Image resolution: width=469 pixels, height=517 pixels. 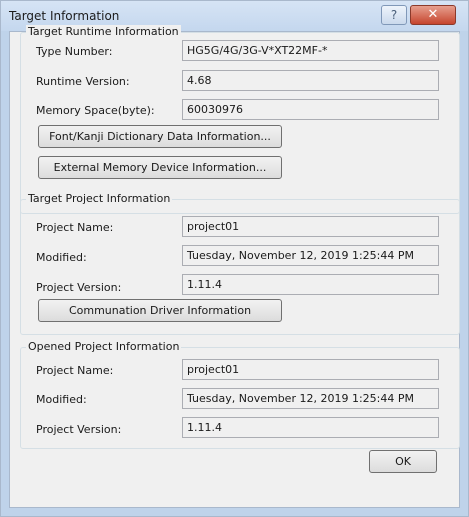 What do you see at coordinates (75, 370) in the screenshot?
I see `opened-project-name-label: Project Name:` at bounding box center [75, 370].